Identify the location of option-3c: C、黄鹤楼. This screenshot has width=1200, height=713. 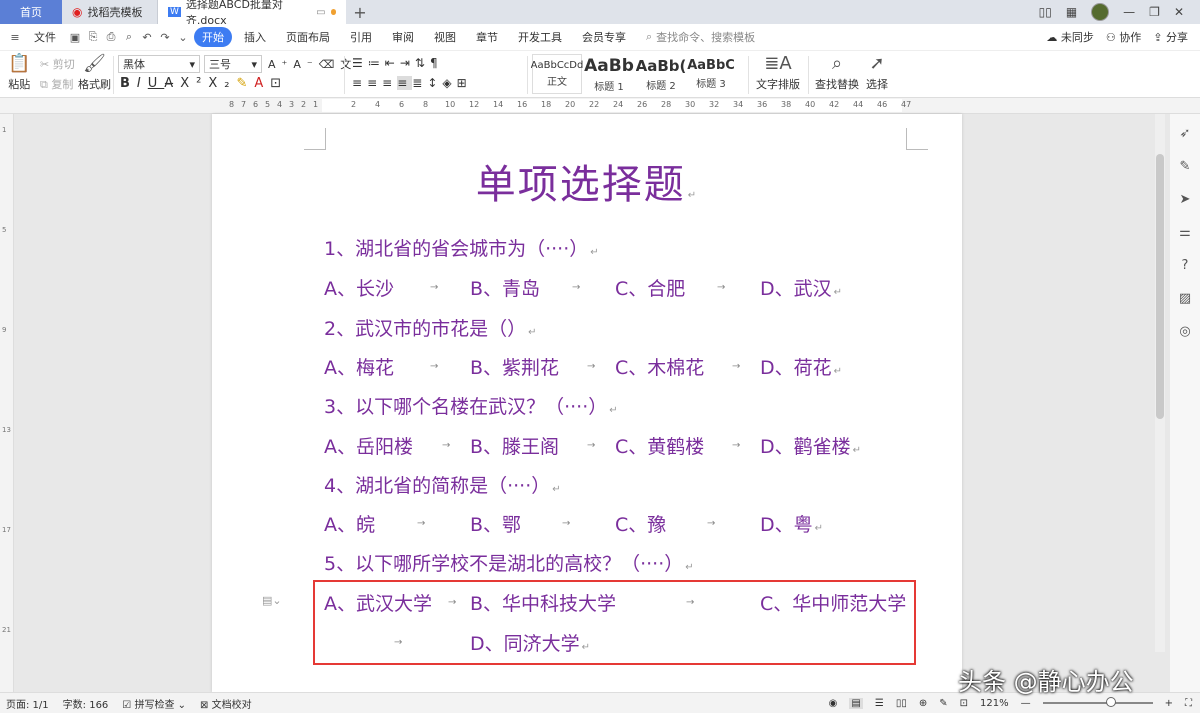
(659, 445).